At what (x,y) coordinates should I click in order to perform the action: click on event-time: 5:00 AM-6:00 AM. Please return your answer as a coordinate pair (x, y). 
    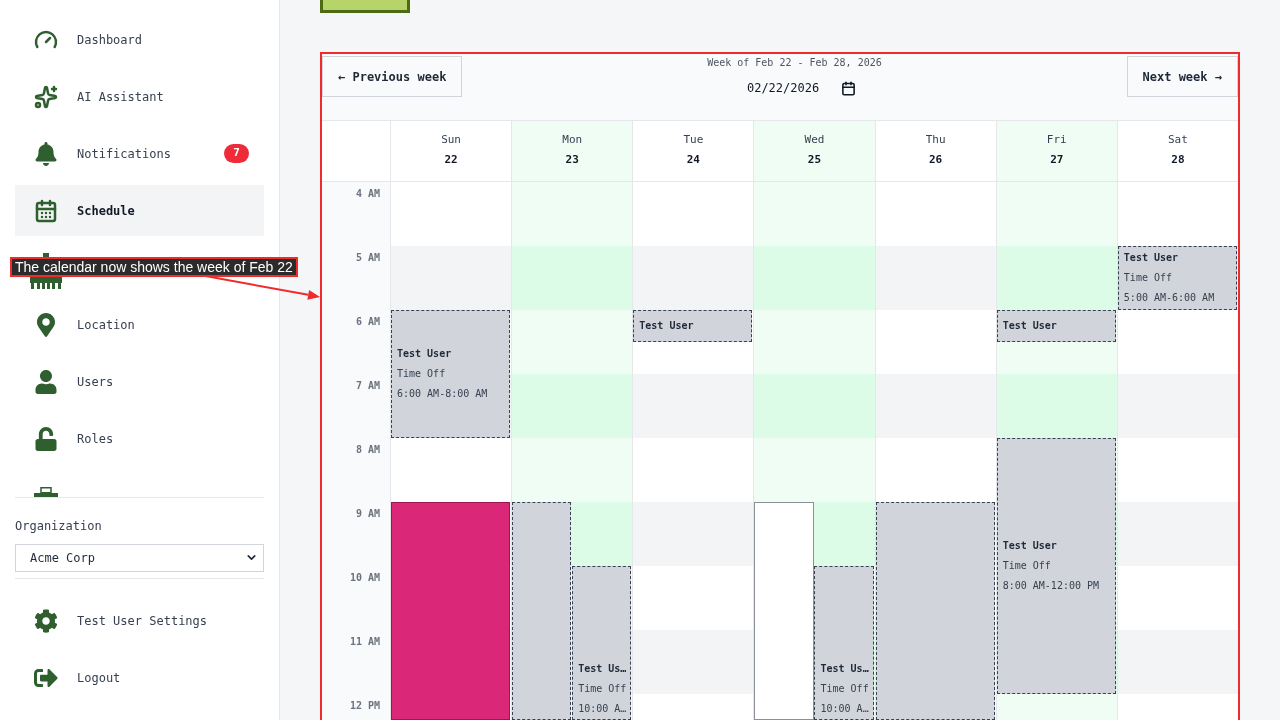
    Looking at the image, I should click on (1169, 298).